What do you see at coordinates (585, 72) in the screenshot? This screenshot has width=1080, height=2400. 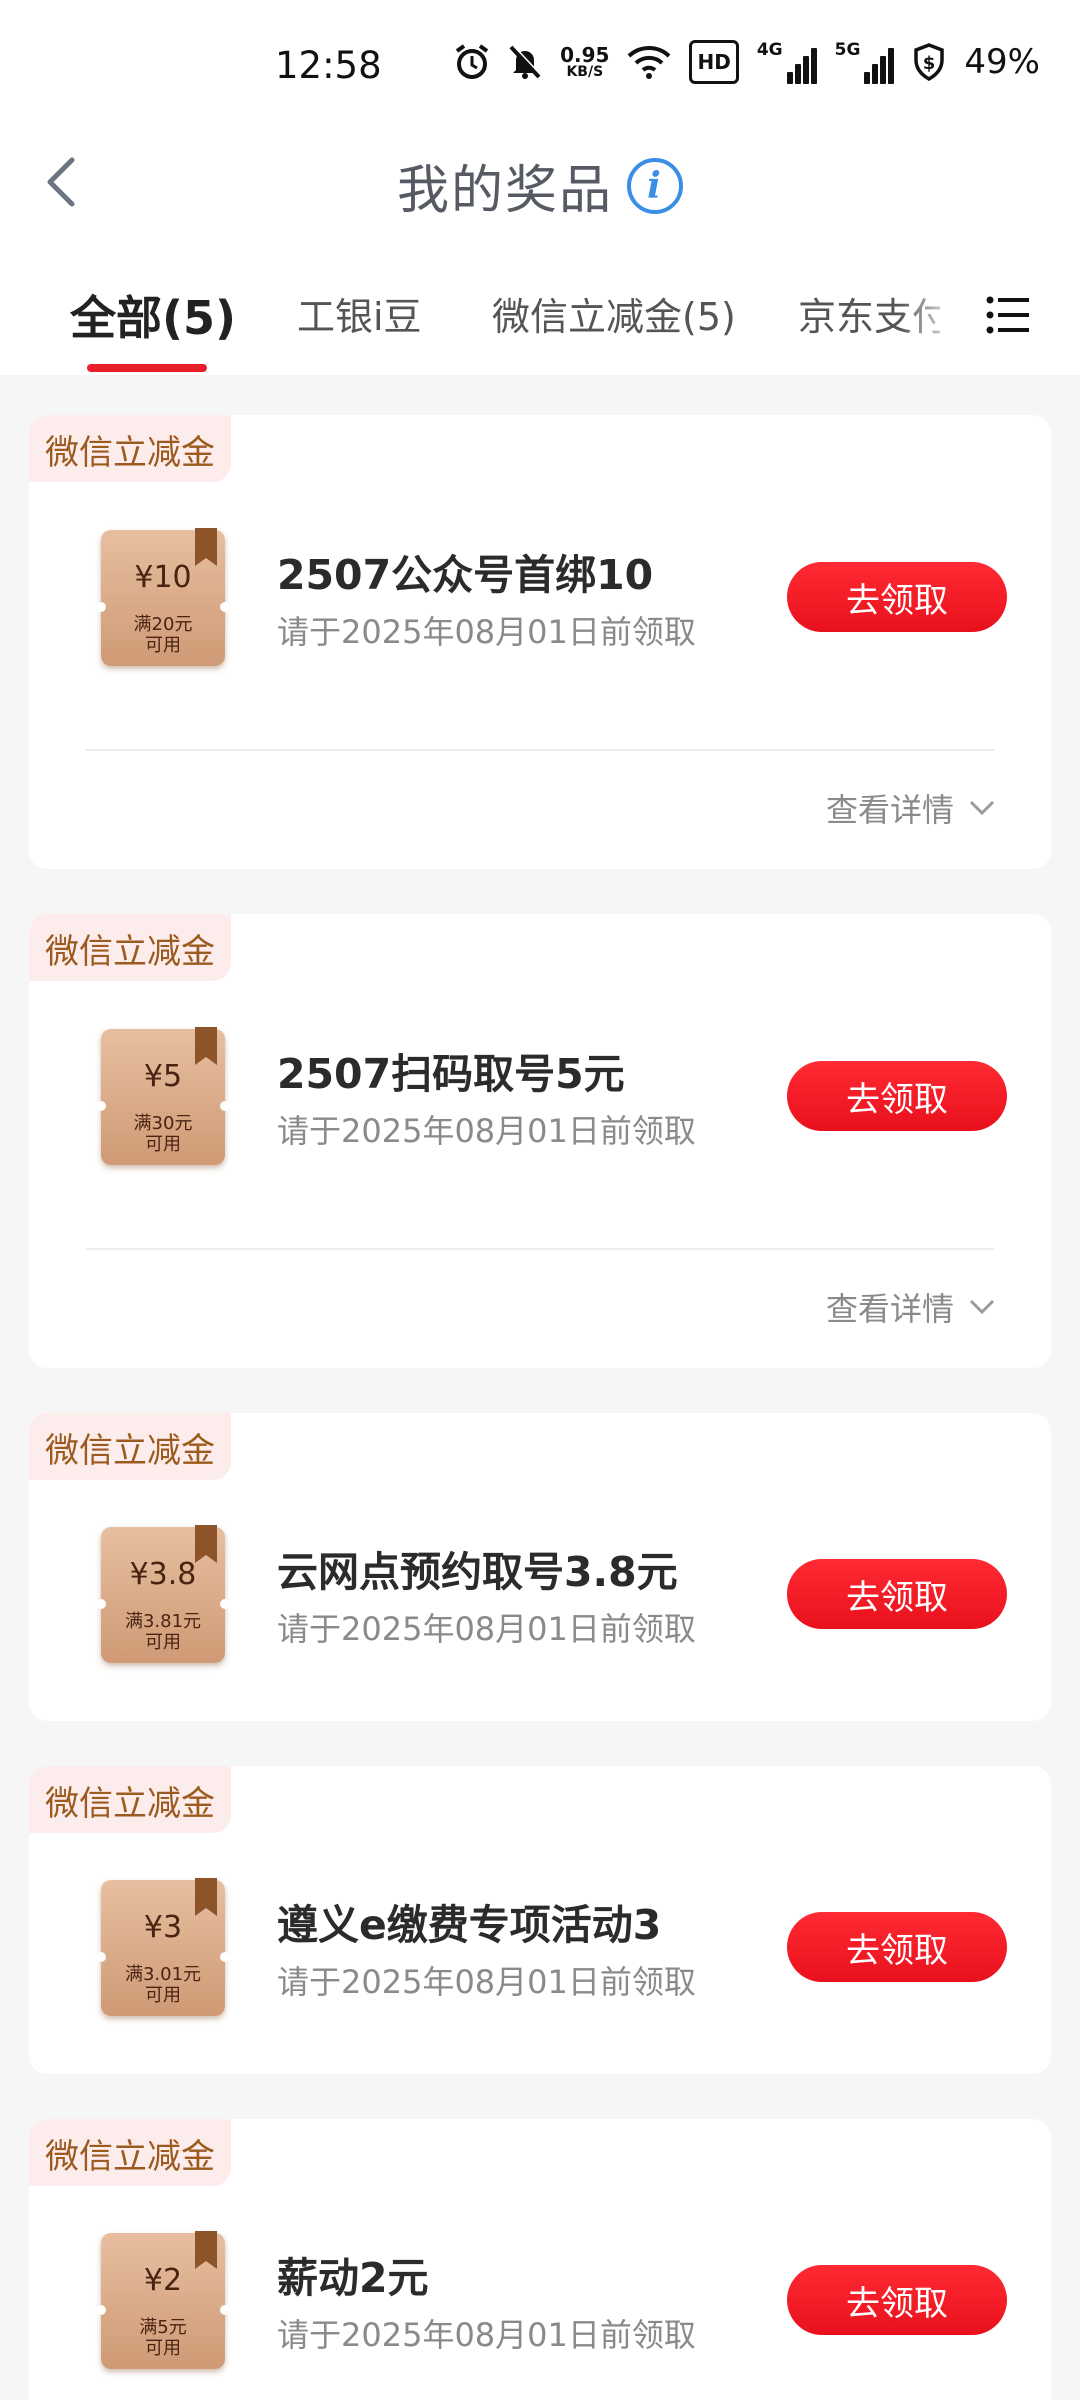 I see `net-speed-unit: KB/S` at bounding box center [585, 72].